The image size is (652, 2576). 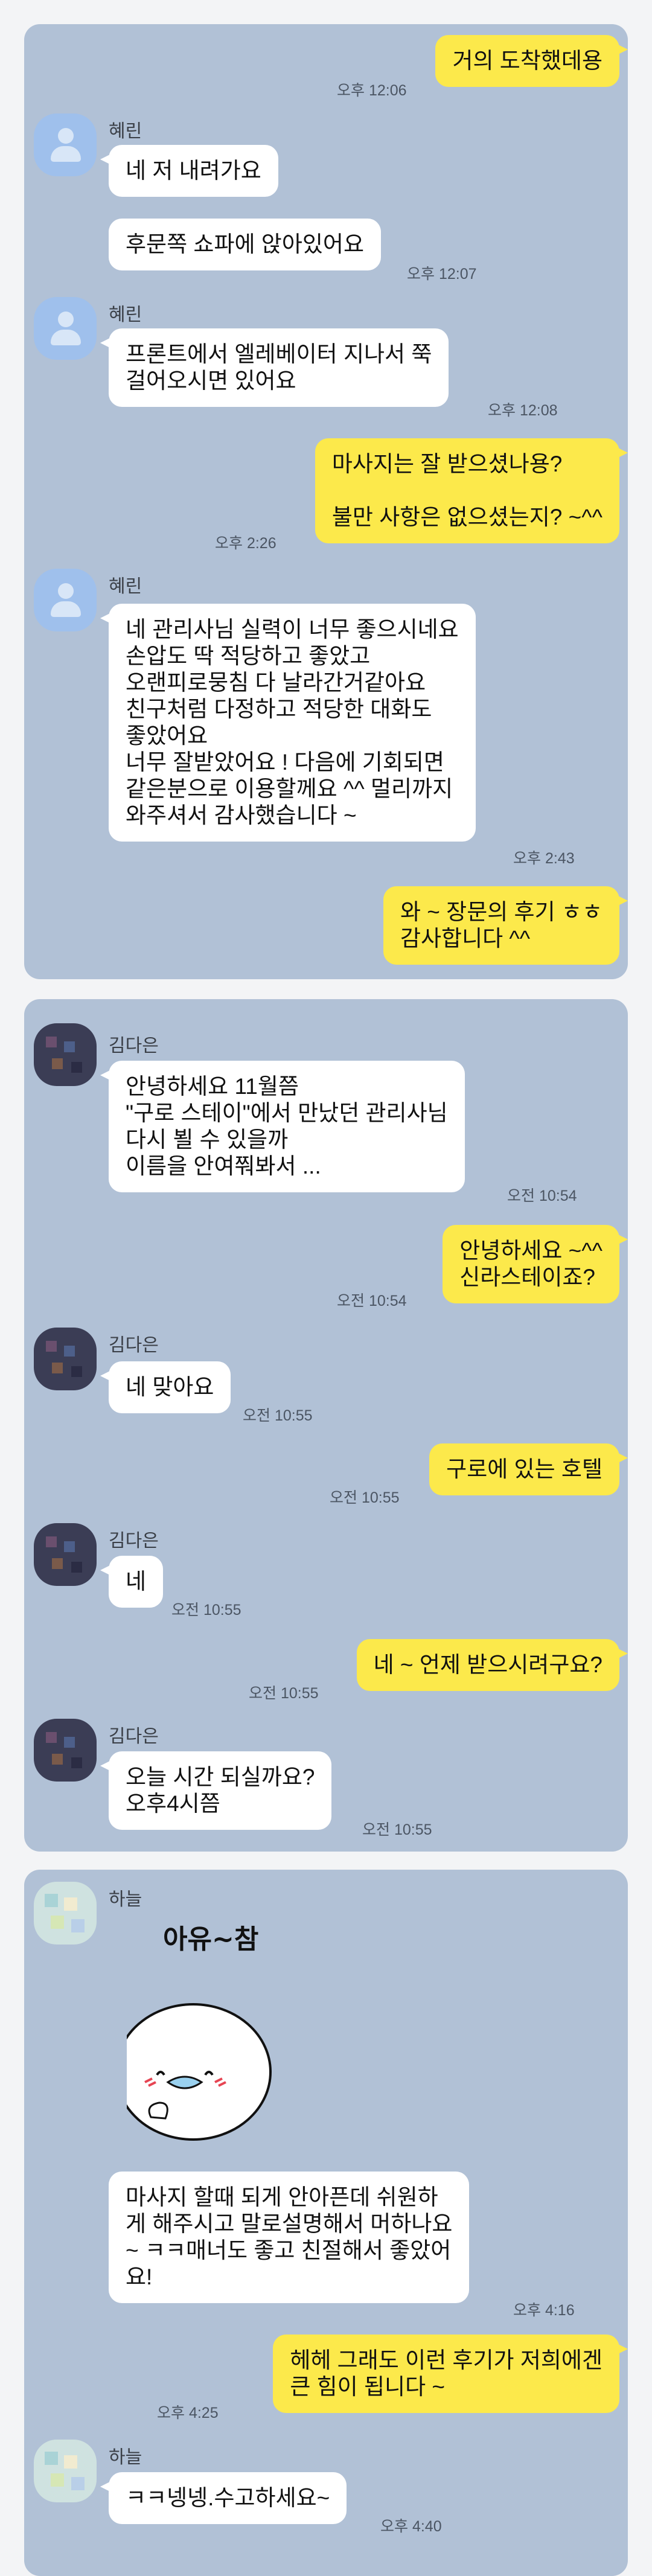 I want to click on emoticon-sticker: 아유~참, so click(x=218, y=2033).